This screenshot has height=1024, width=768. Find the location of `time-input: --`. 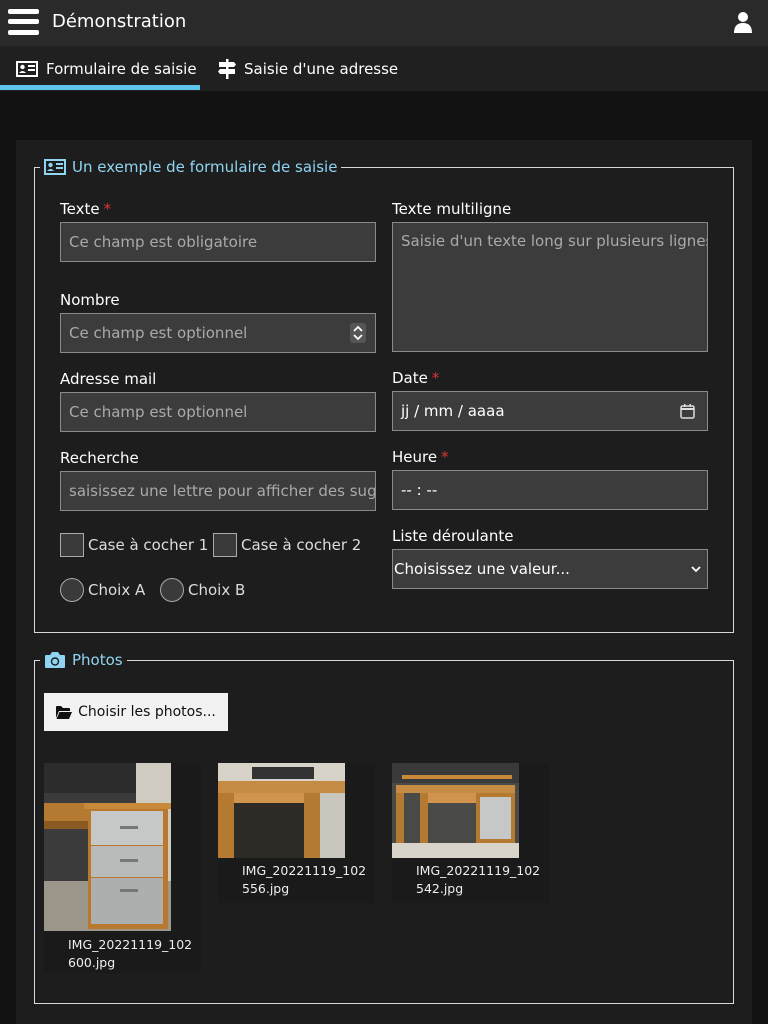

time-input: -- is located at coordinates (550, 490).